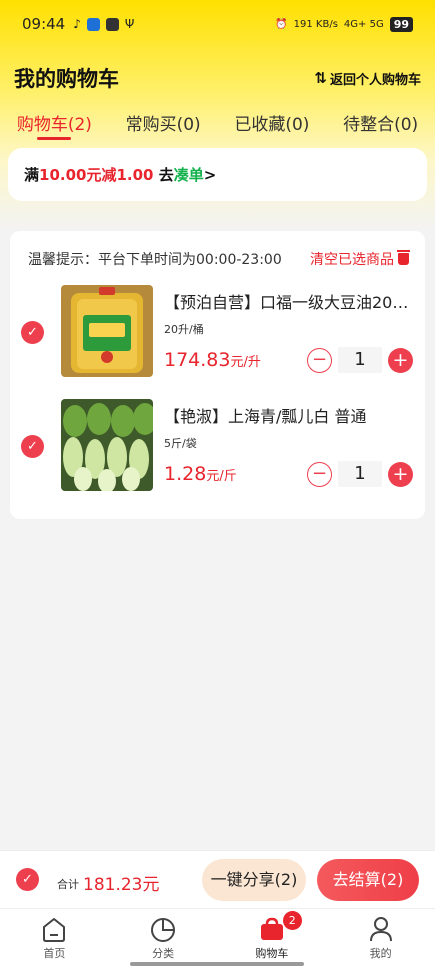 The image size is (435, 968). I want to click on mail-icon, so click(112, 24).